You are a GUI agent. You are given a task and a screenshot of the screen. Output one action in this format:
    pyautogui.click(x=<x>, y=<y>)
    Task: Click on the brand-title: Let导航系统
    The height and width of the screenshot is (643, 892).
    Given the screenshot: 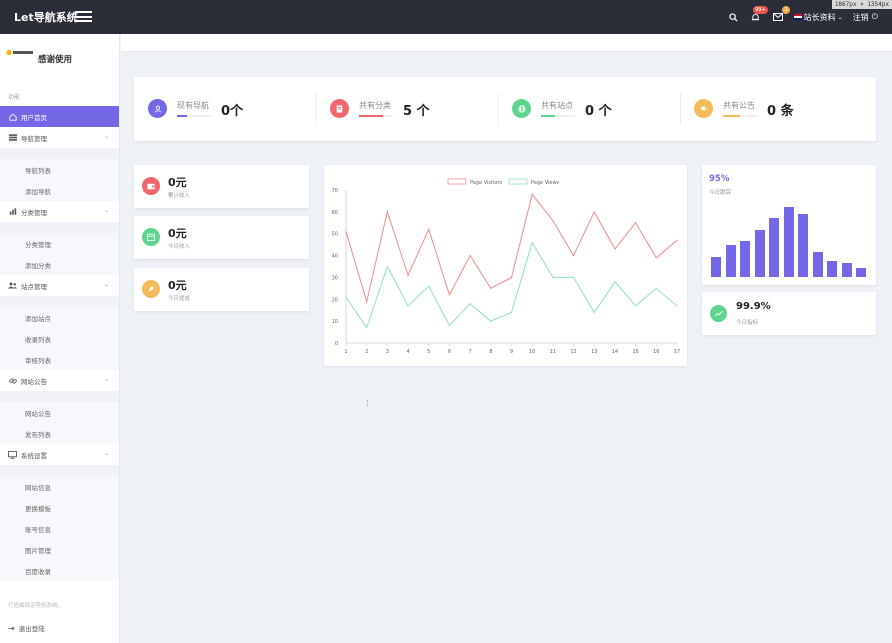 What is the action you would take?
    pyautogui.click(x=46, y=17)
    